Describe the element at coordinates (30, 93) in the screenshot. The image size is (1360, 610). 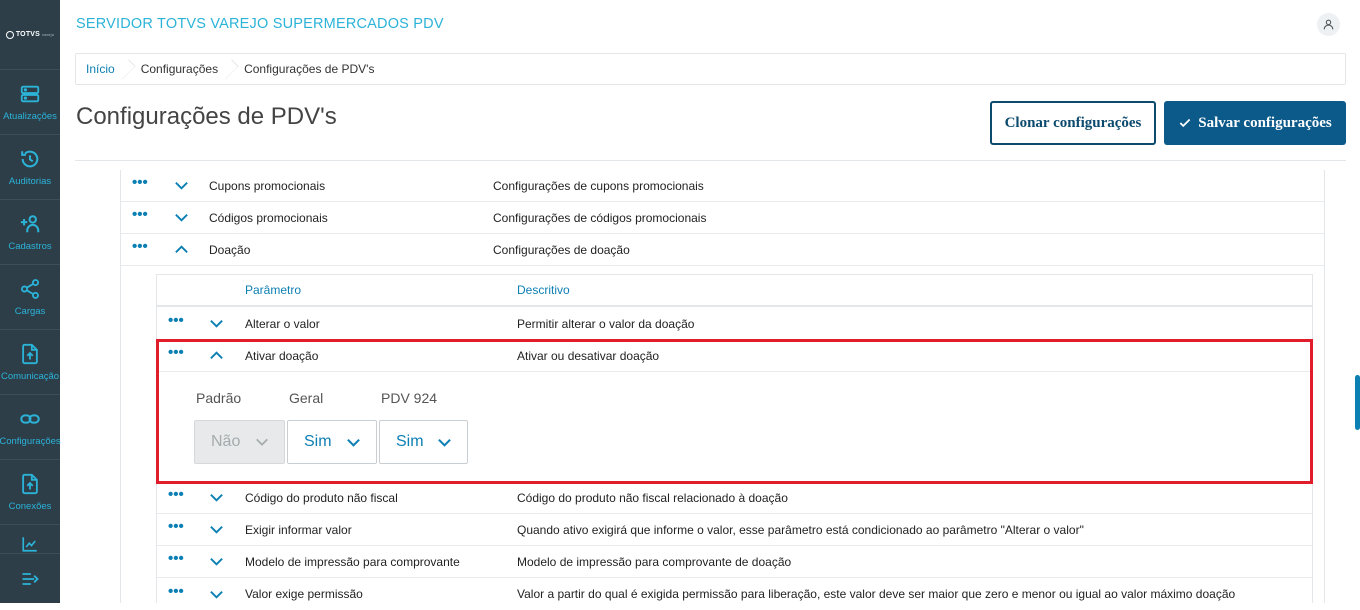
I see `server-icon` at that location.